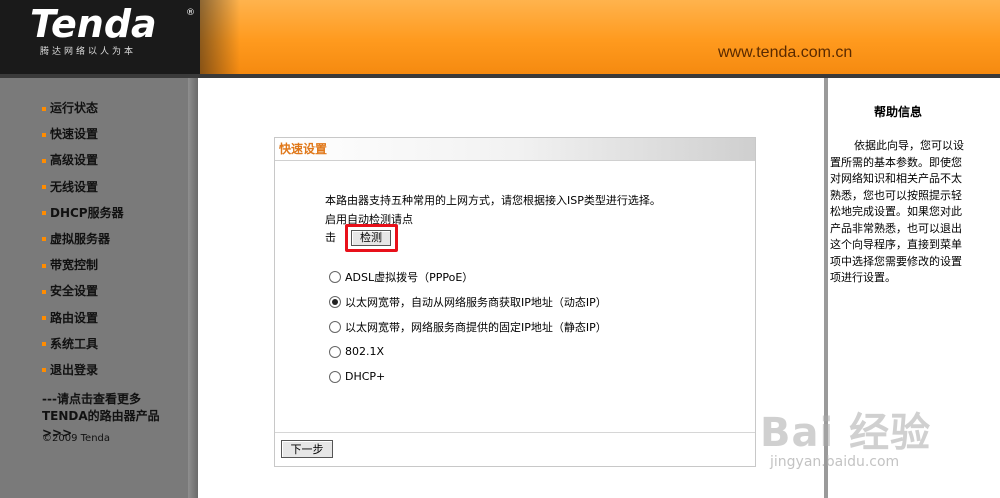 The height and width of the screenshot is (498, 1000). I want to click on panel-footer: 下一步, so click(515, 449).